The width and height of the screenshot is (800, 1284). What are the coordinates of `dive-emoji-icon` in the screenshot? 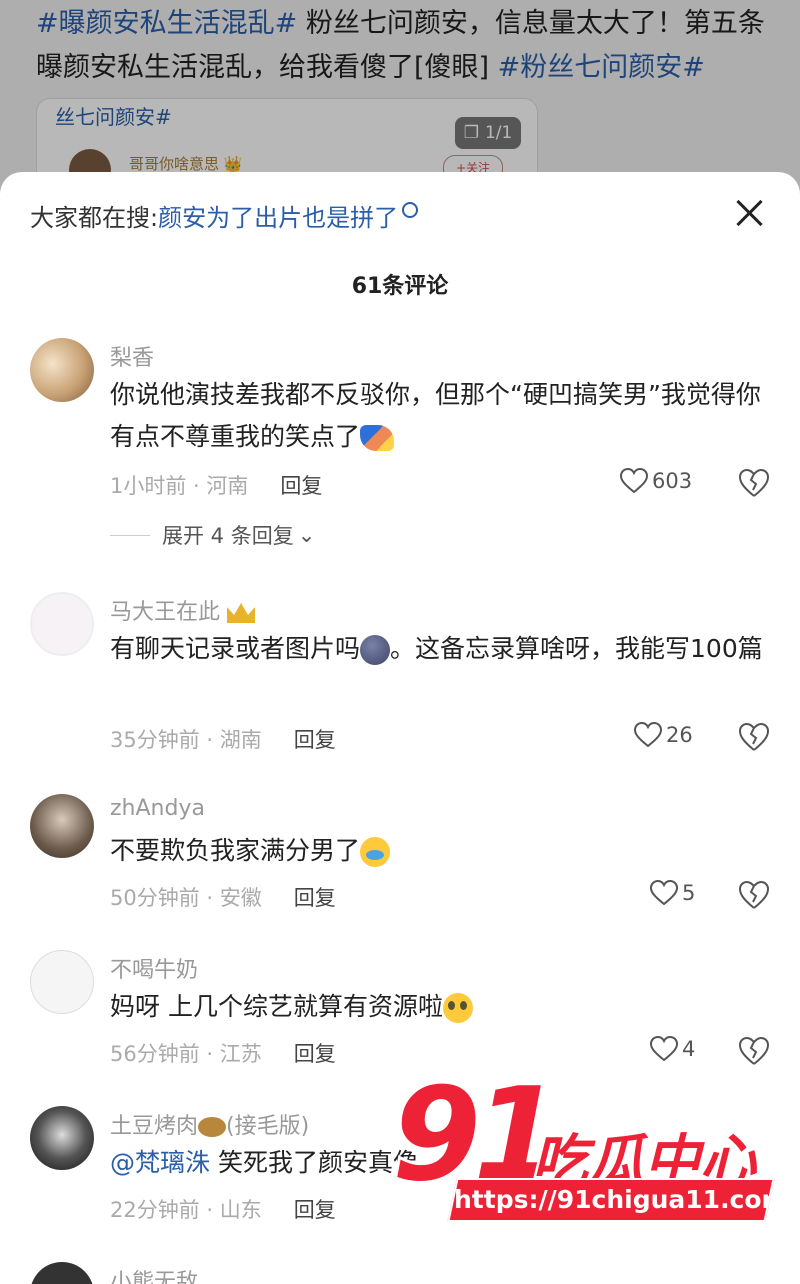 It's located at (377, 438).